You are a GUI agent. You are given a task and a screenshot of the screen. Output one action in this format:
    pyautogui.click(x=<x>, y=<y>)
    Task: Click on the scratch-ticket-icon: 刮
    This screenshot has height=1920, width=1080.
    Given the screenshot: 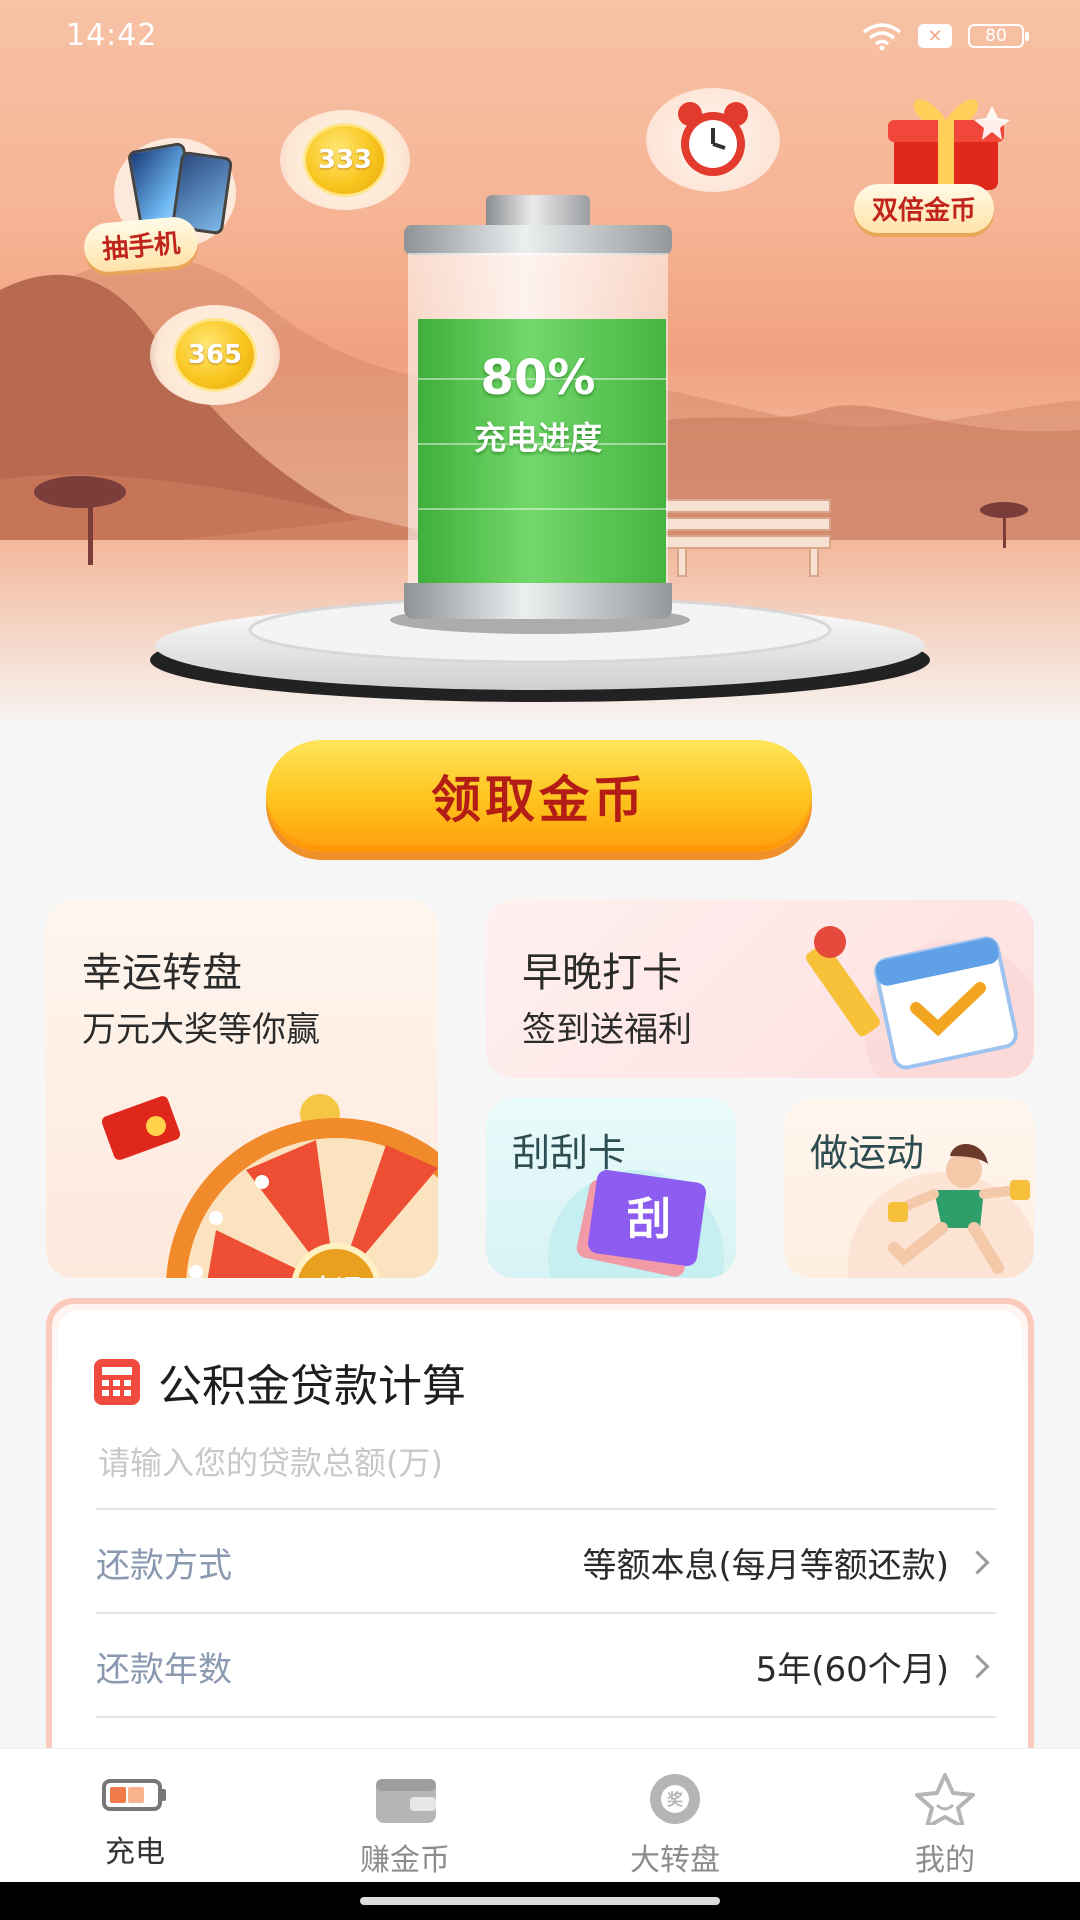 What is the action you would take?
    pyautogui.click(x=636, y=1224)
    